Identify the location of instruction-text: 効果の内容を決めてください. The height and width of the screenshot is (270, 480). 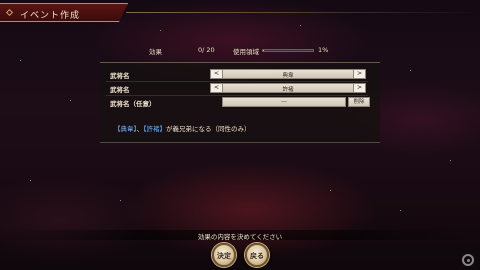
(240, 237).